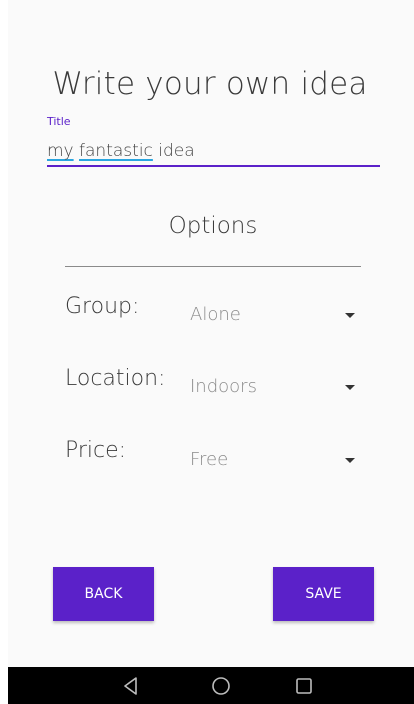 This screenshot has height=704, width=414. What do you see at coordinates (176, 151) in the screenshot?
I see `title-word-3: idea` at bounding box center [176, 151].